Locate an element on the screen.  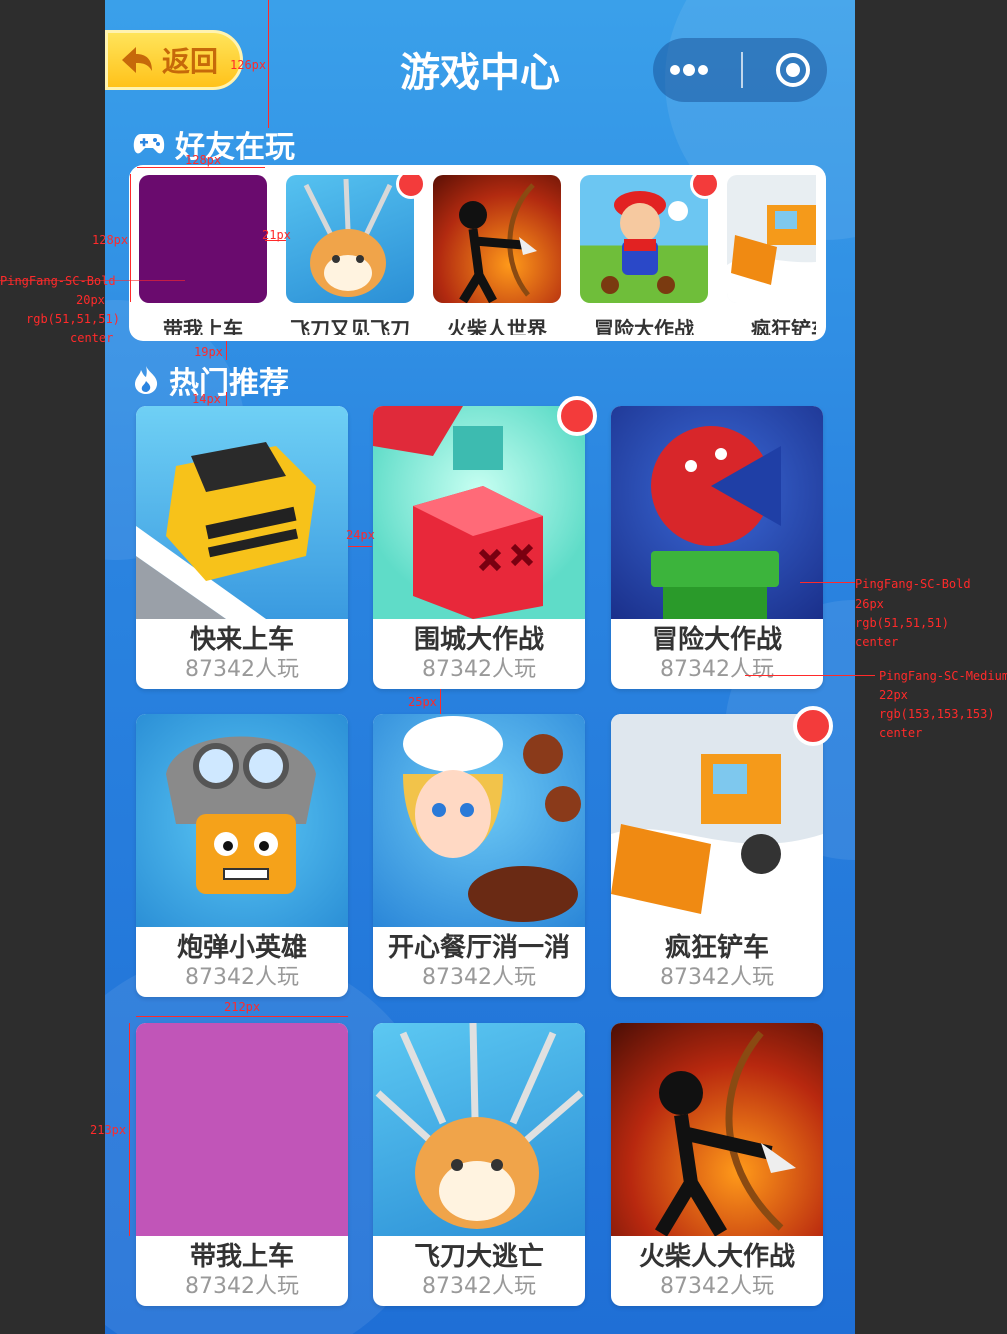
friend-game-name: 疯狂铲车 is located at coordinates (783, 326).